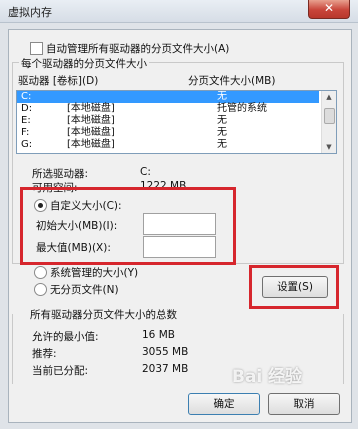  What do you see at coordinates (165, 352) in the screenshot?
I see `recommended-value: 3055 MB` at bounding box center [165, 352].